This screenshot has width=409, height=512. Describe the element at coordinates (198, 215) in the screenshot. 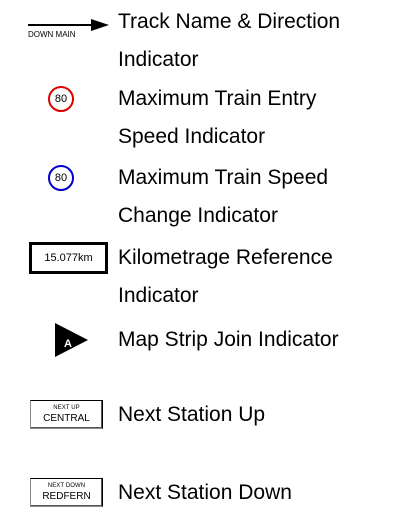

I see `speed-change-description-line2: Change Indicator` at that location.